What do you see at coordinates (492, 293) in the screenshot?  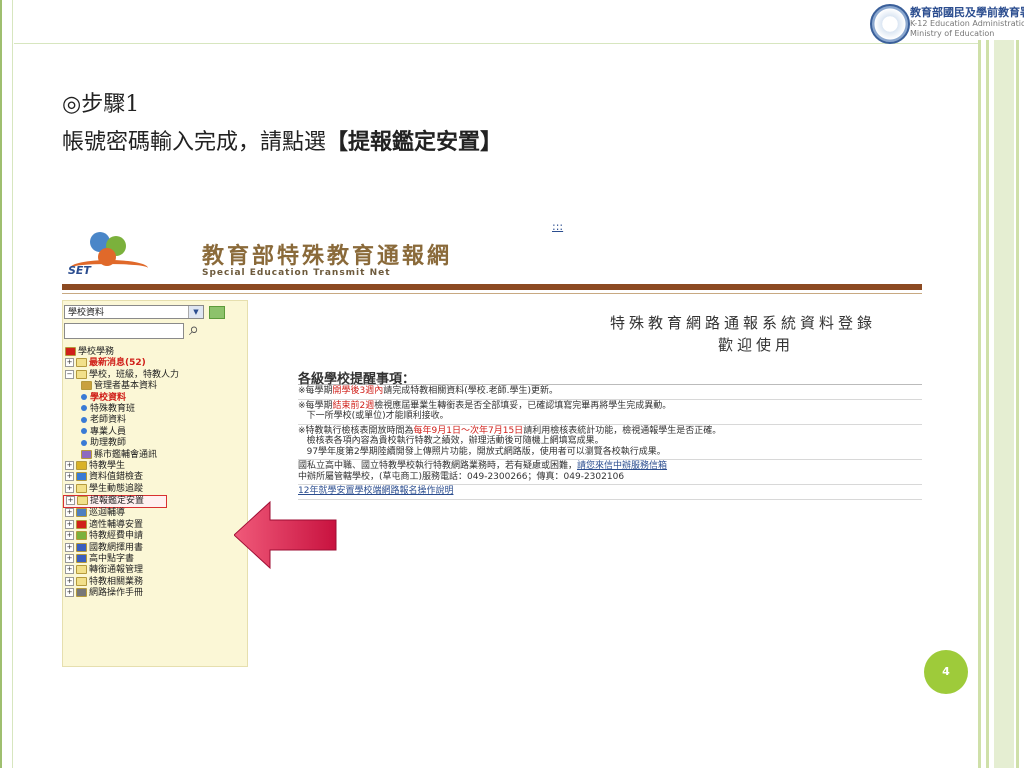 I see `header-line` at bounding box center [492, 293].